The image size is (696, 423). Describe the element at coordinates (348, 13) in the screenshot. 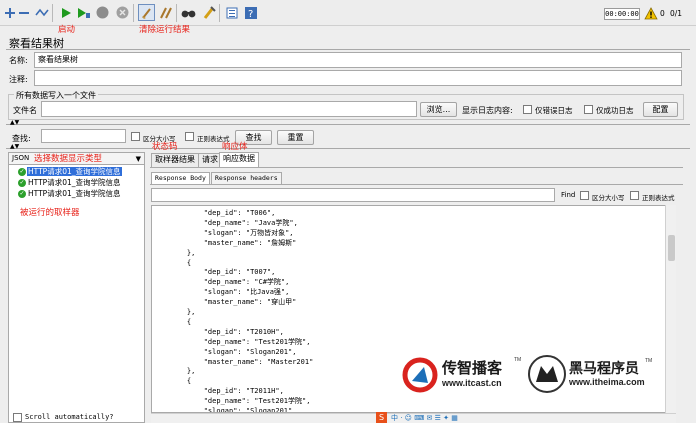

I see `toolbar: ? 00:00:00 0 0/1` at that location.